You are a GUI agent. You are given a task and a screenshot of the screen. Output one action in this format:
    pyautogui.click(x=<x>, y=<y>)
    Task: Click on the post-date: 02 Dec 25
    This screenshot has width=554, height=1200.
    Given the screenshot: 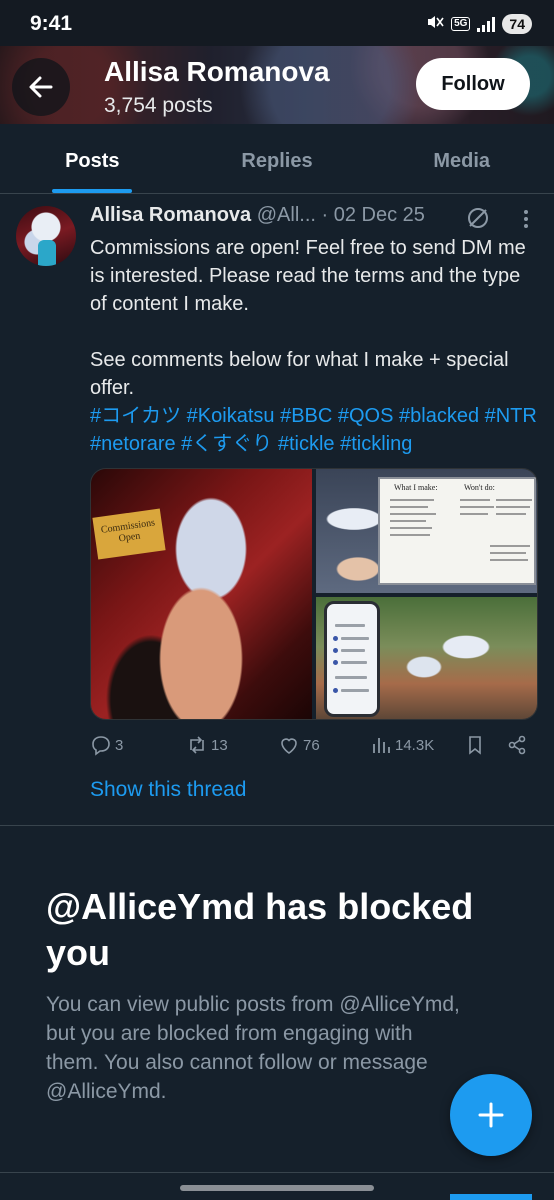 What is the action you would take?
    pyautogui.click(x=379, y=215)
    